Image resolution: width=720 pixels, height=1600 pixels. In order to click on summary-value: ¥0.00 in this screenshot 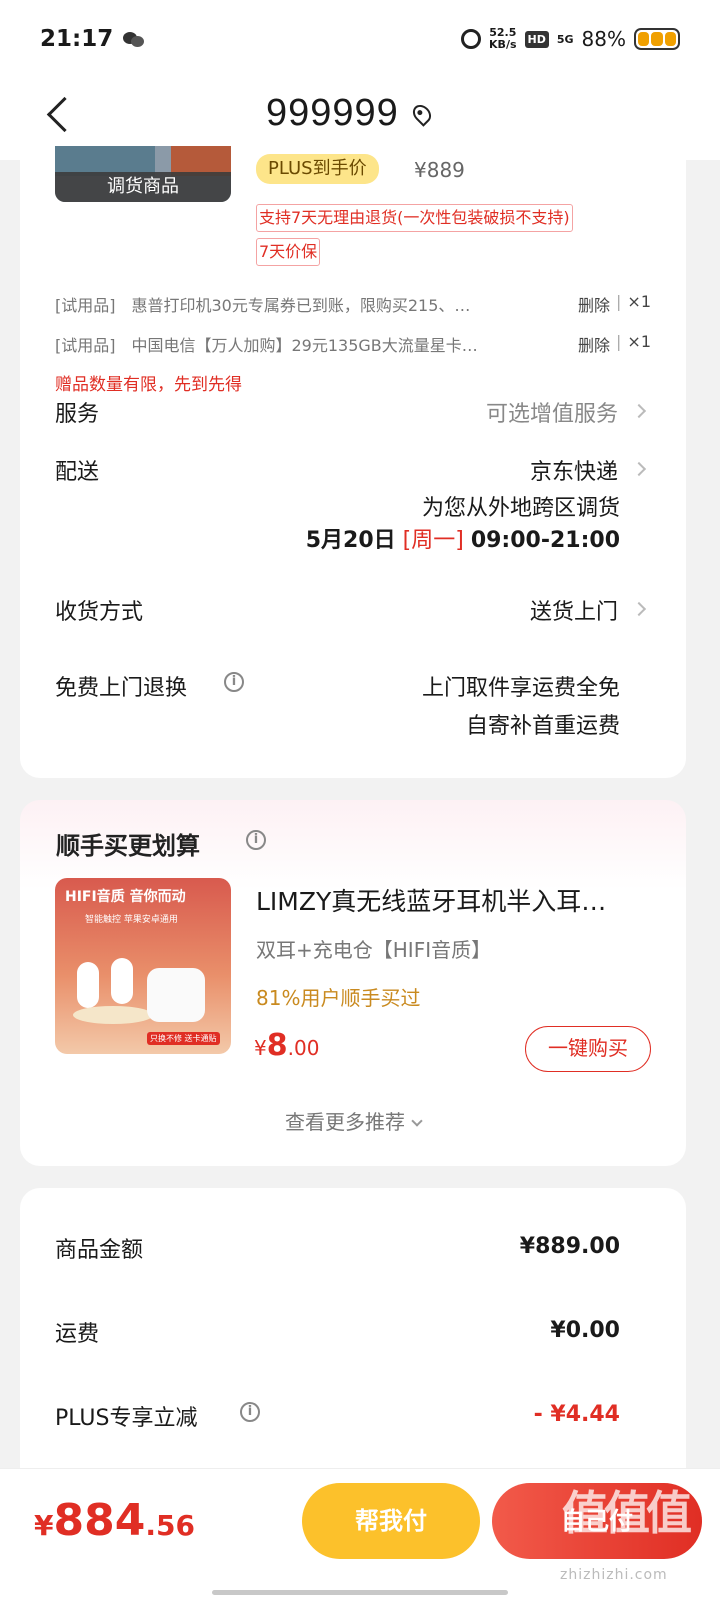, I will do `click(585, 1330)`.